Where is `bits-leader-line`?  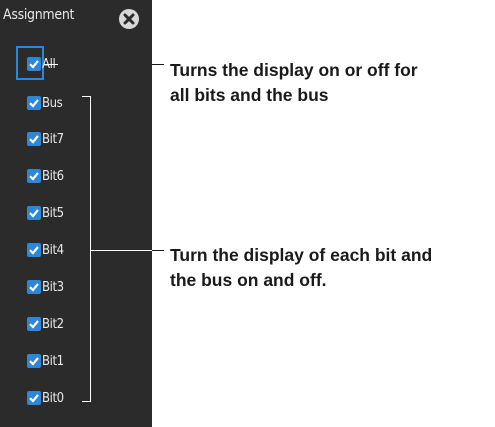 bits-leader-line is located at coordinates (121, 250).